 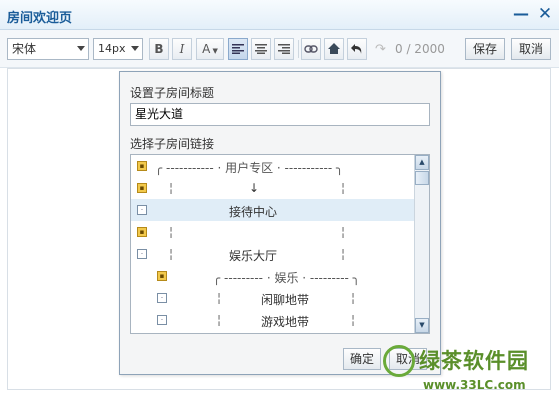 I want to click on editor-toolbar: 宋体 14px B I A ▼ ↷ 0 / 2000 保存 取消, so click(x=279, y=49).